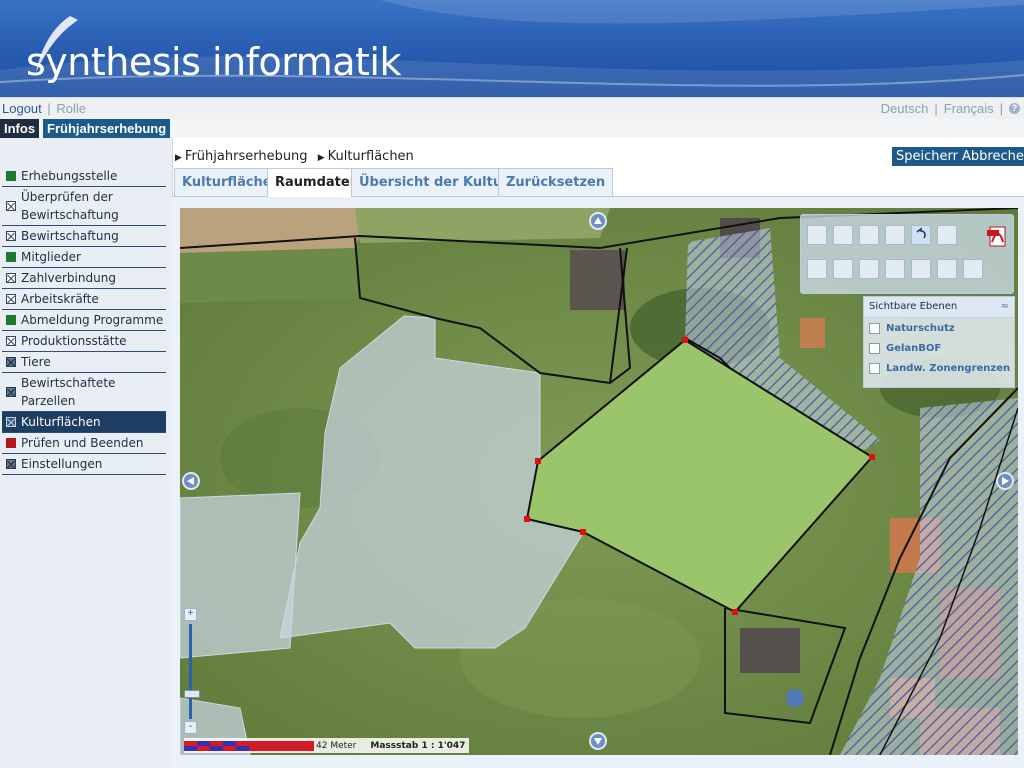  I want to click on sidebar-item-abmeldung: Abmeldung Programme, so click(84, 320).